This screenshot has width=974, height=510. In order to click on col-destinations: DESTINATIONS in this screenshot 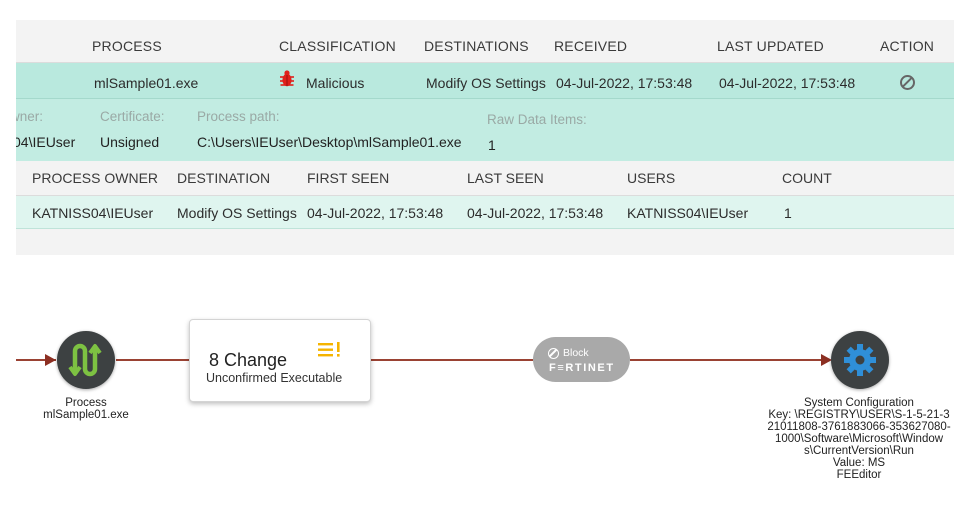, I will do `click(476, 46)`.